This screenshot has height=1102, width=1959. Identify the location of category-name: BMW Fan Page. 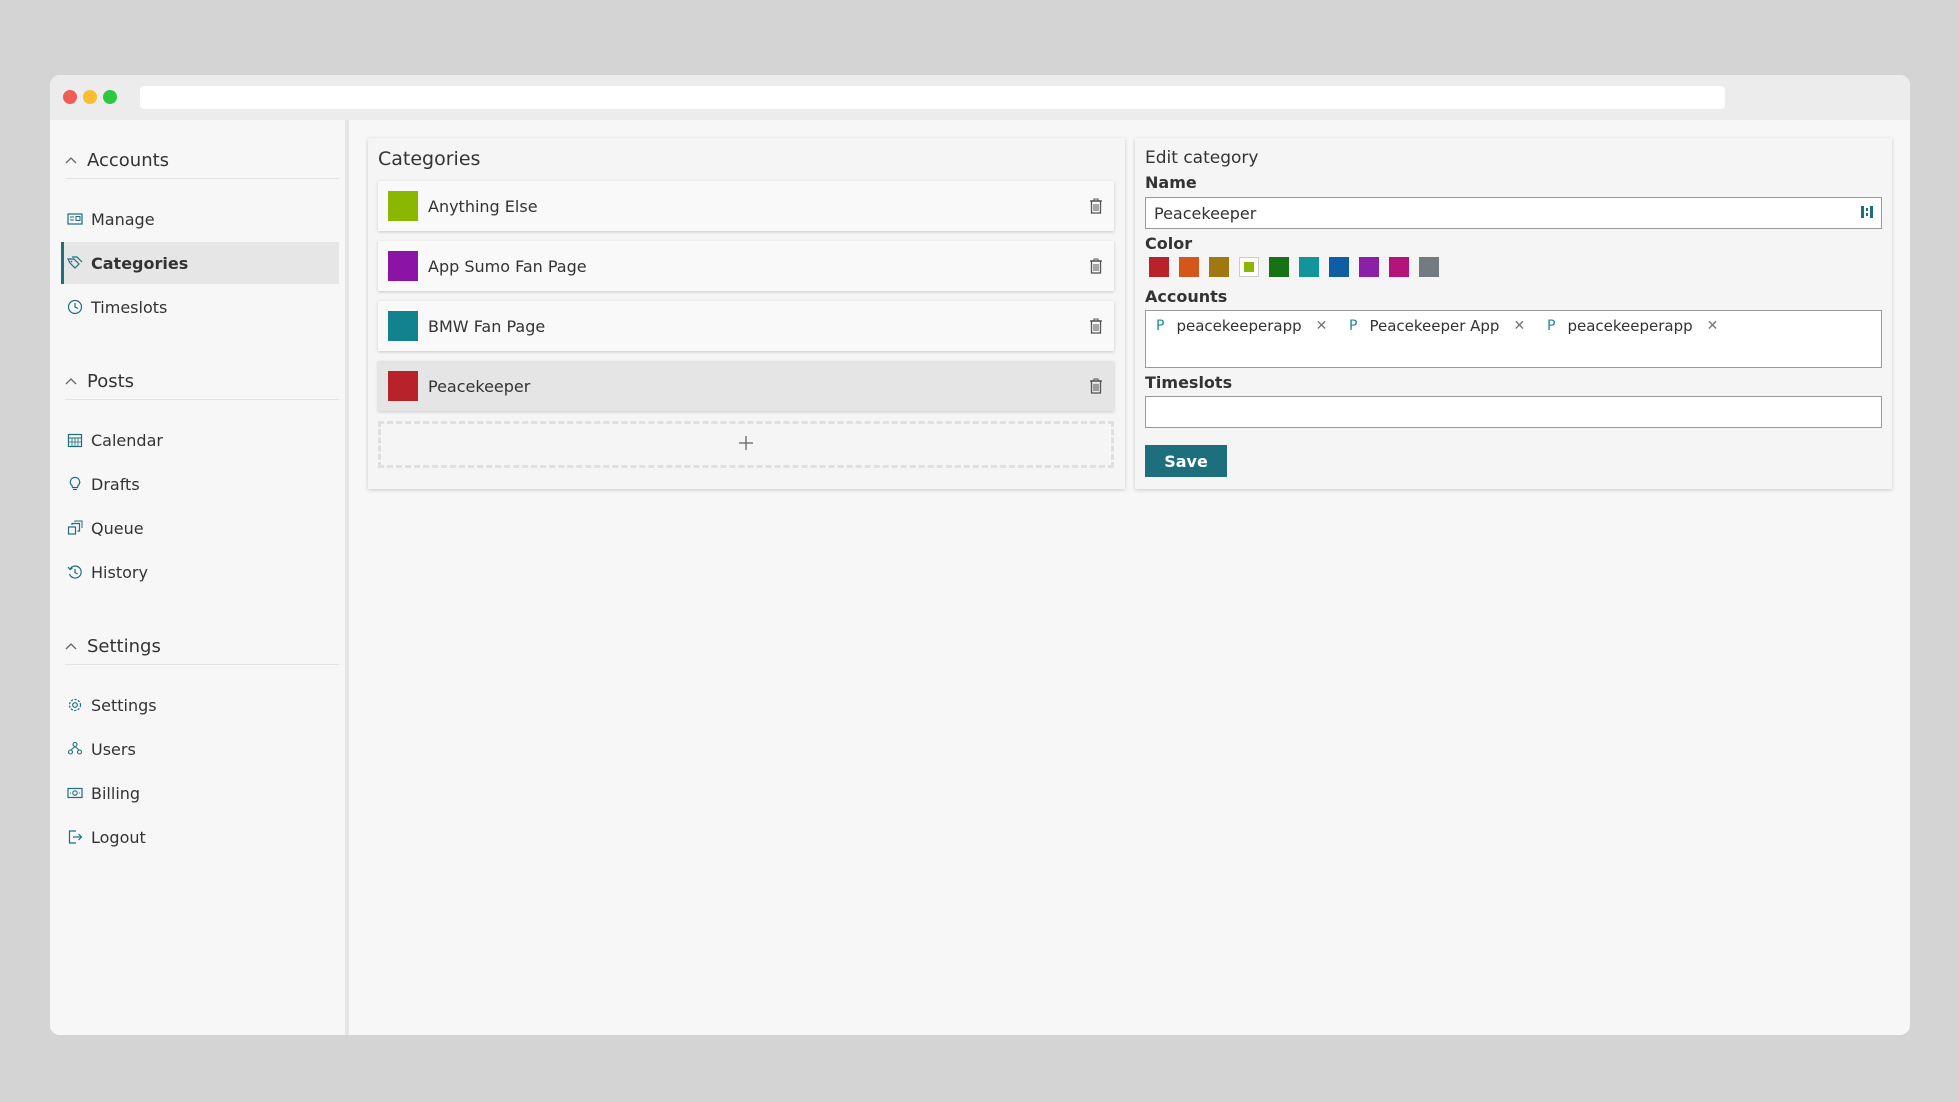
(487, 326).